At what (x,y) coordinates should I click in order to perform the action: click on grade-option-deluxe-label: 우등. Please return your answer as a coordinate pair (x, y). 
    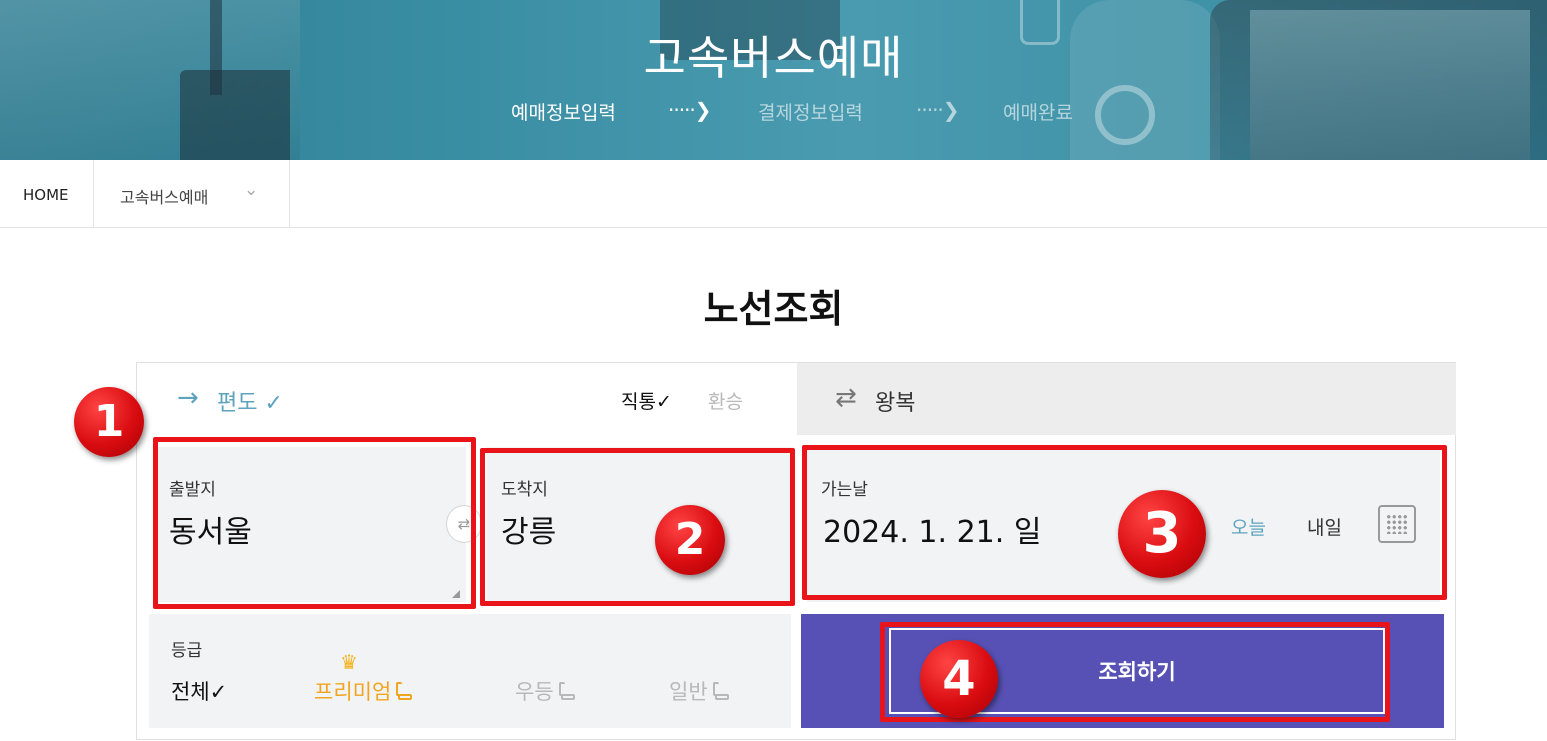
    Looking at the image, I should click on (534, 692).